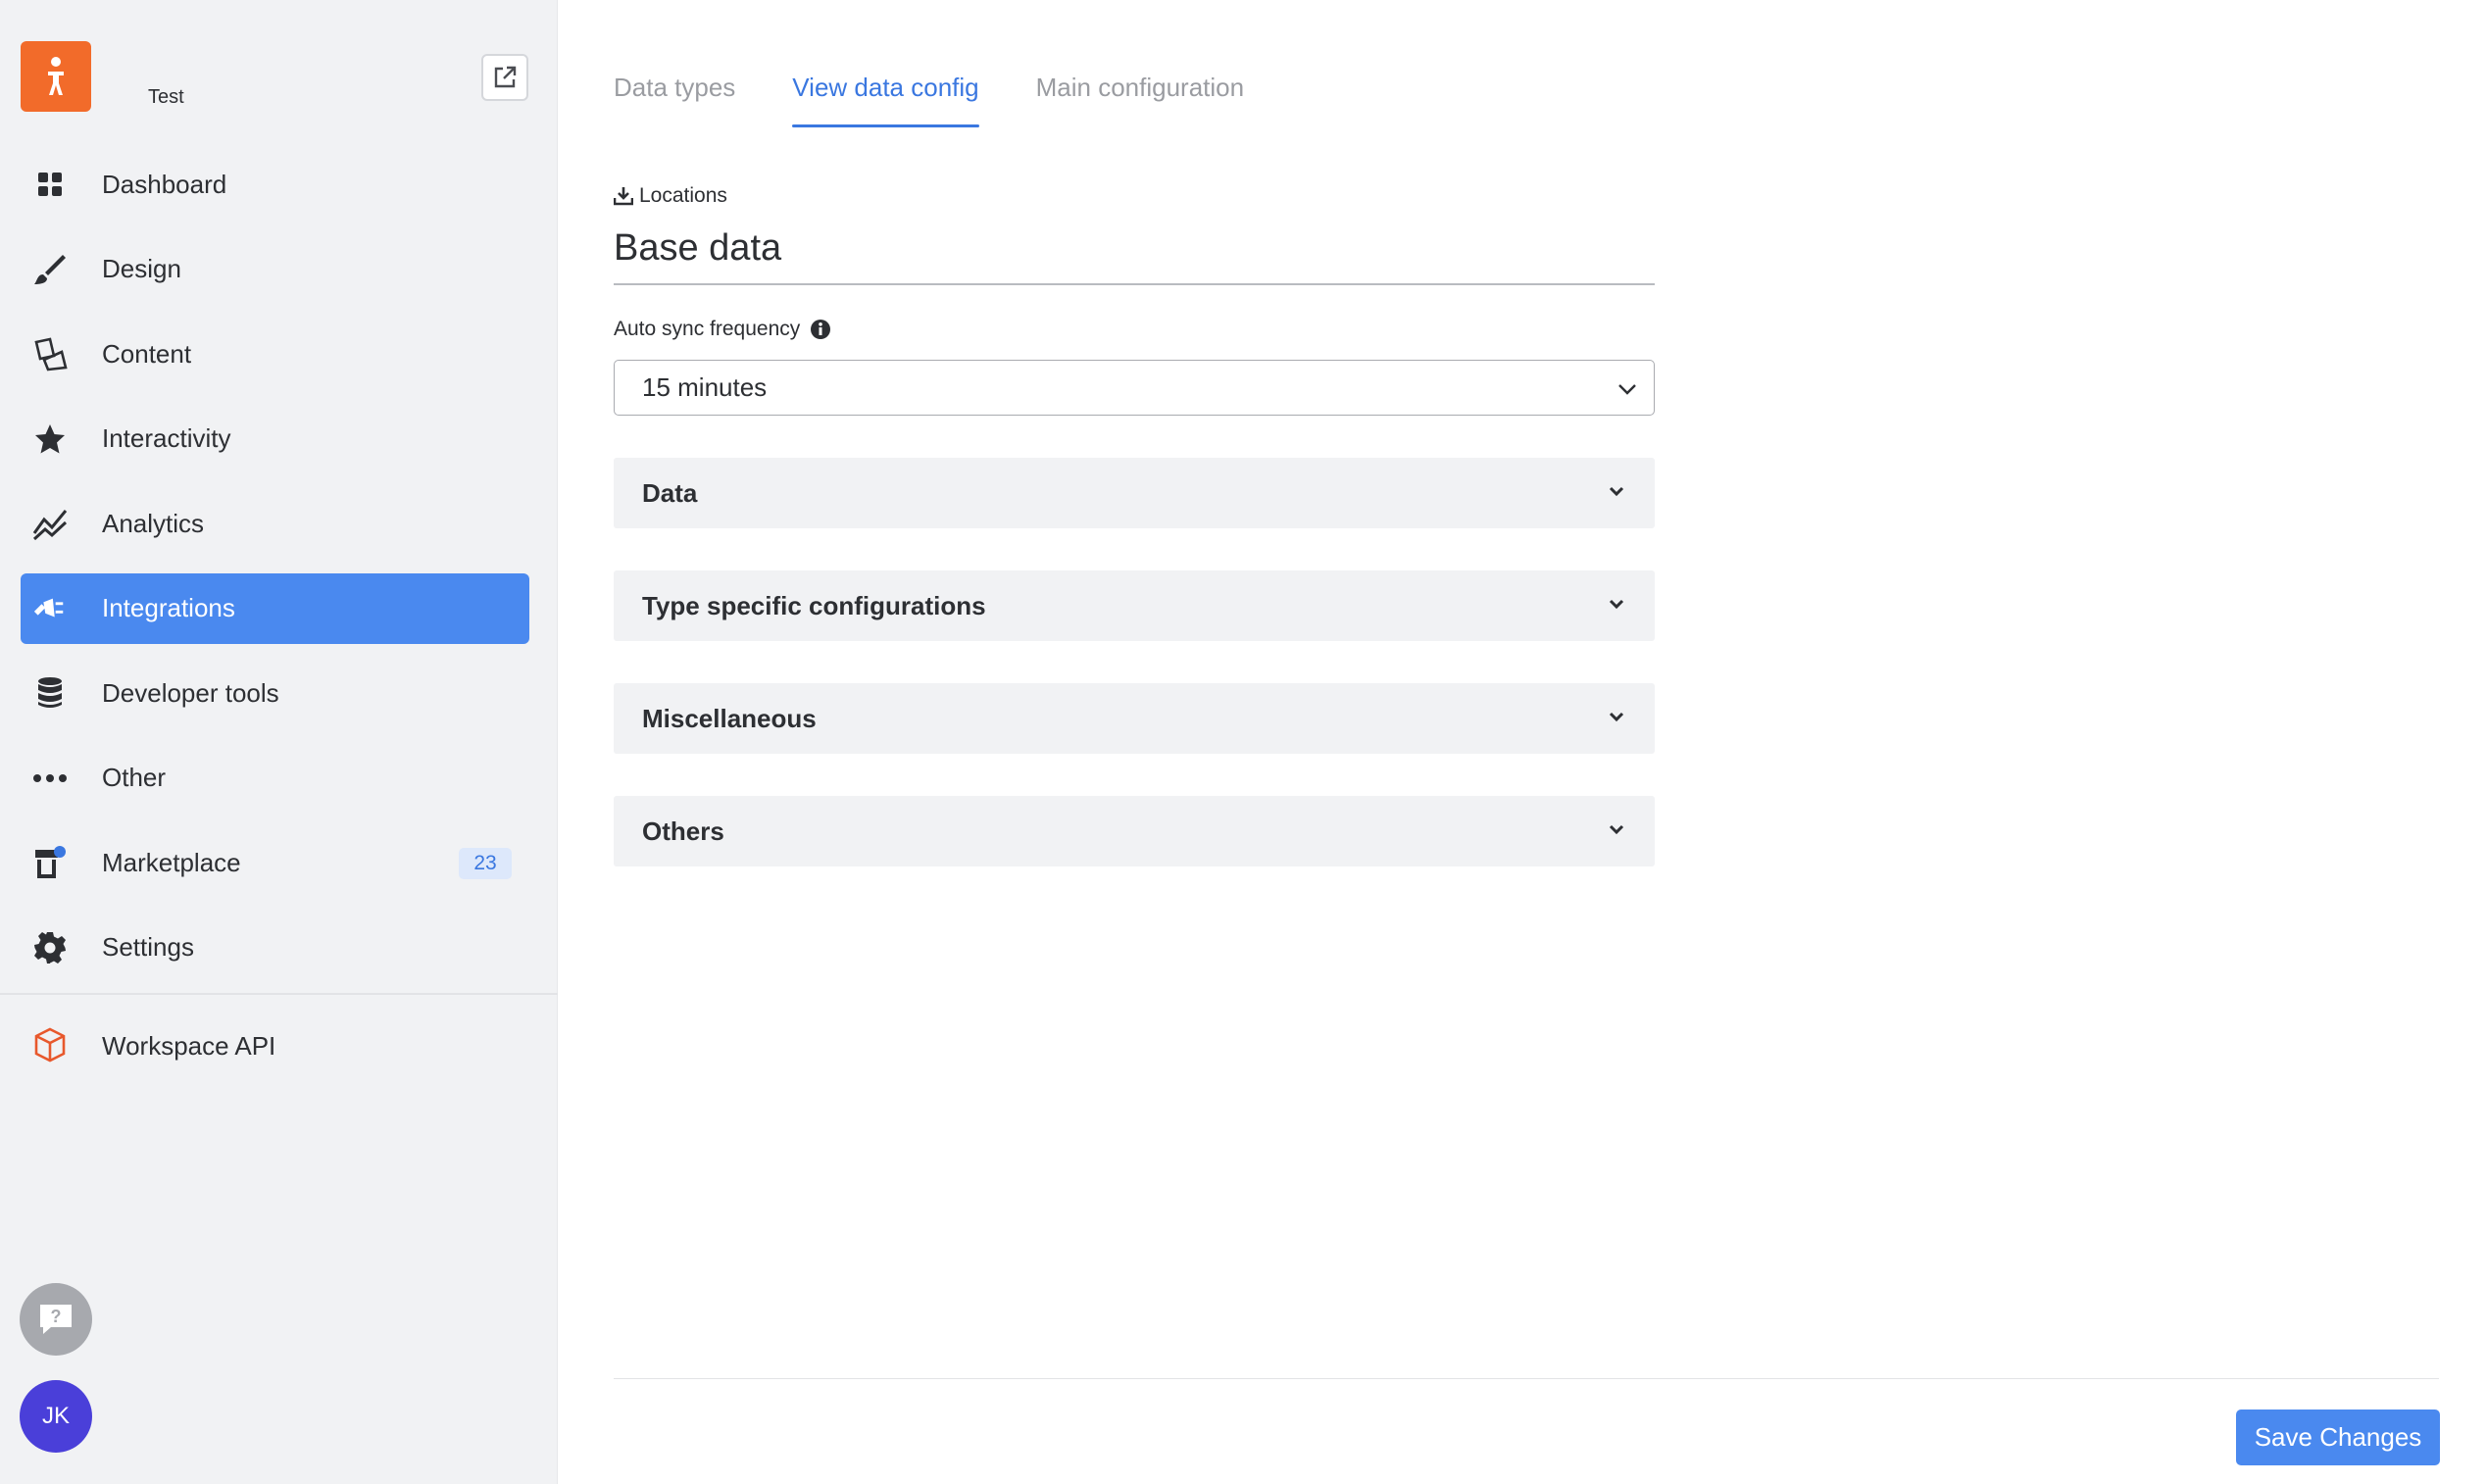 The height and width of the screenshot is (1484, 2486). What do you see at coordinates (623, 196) in the screenshot?
I see `download-icon` at bounding box center [623, 196].